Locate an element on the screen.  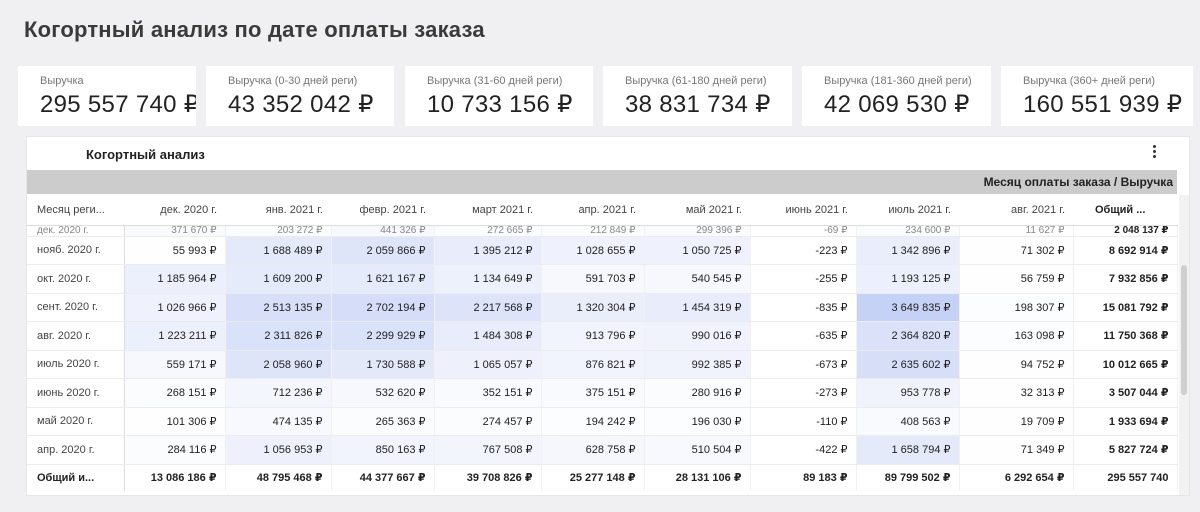
table-cell: 371 670 ₽ is located at coordinates (175, 231).